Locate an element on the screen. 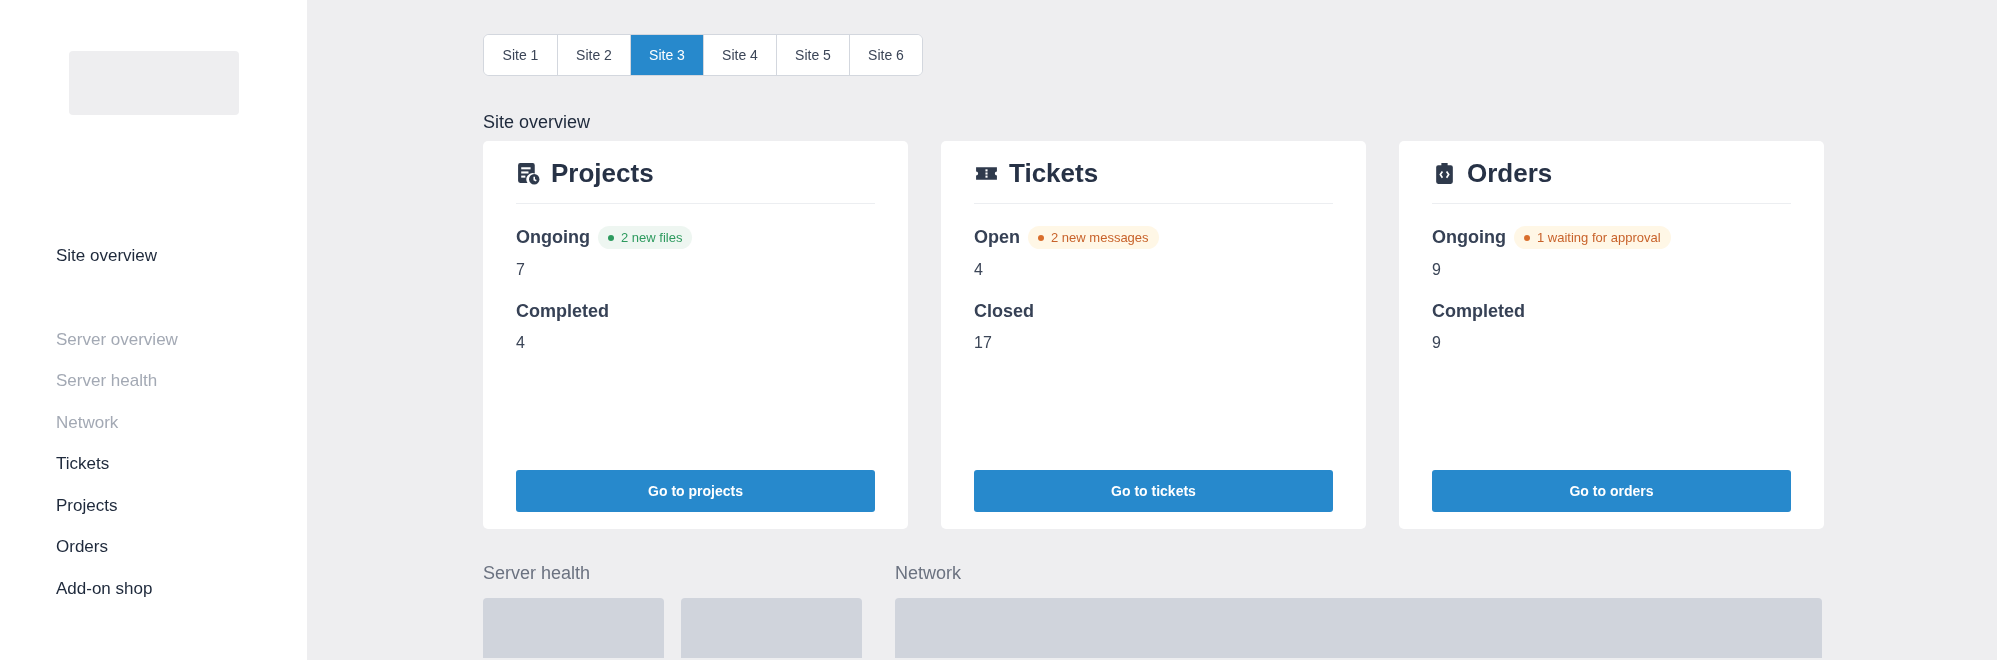 Image resolution: width=1997 pixels, height=660 pixels. site-tab: Site 6 is located at coordinates (885, 55).